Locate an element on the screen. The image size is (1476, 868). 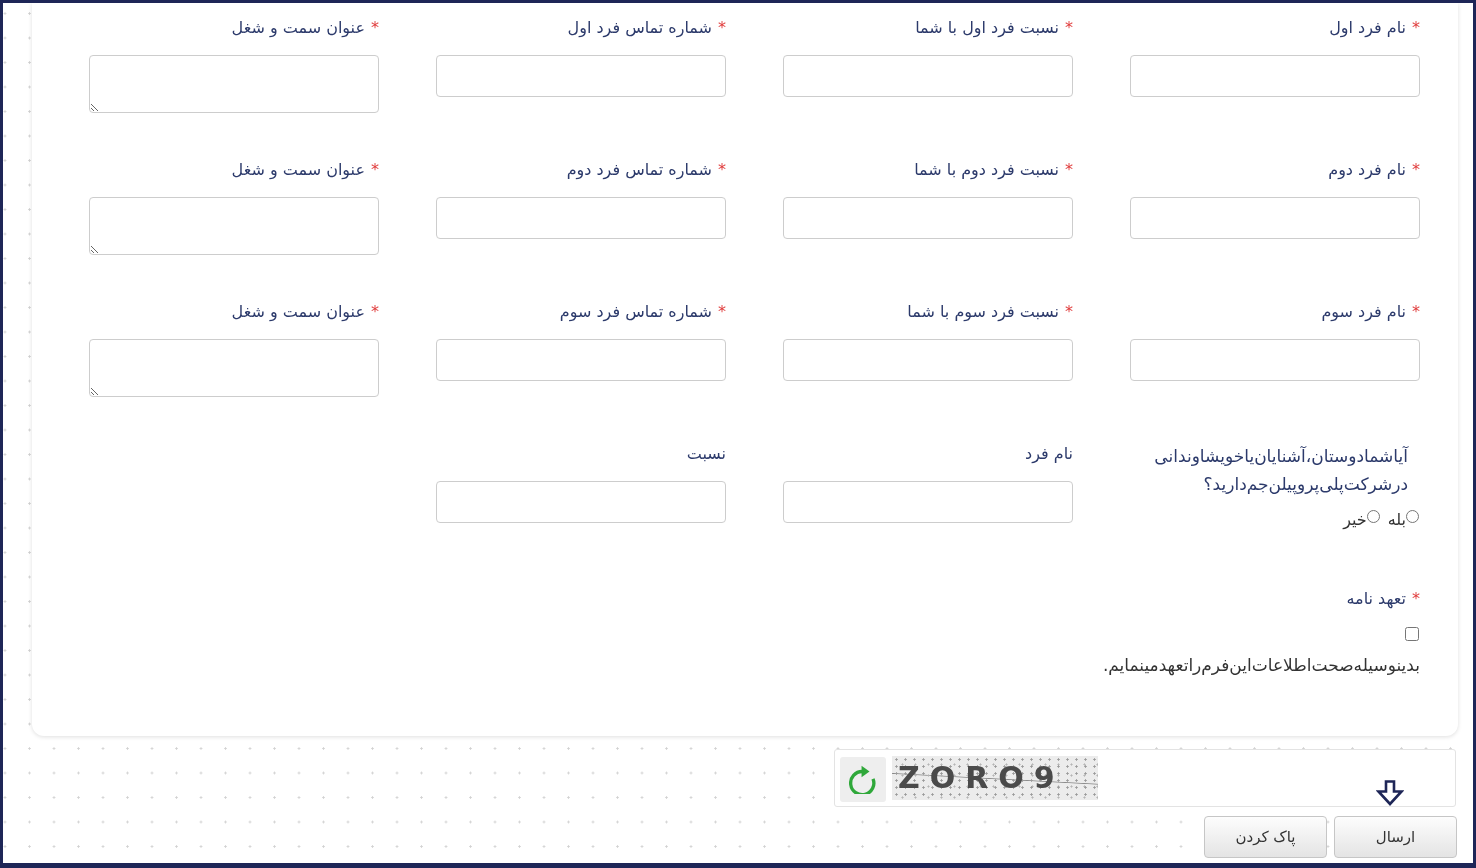
field-label: نام فرد سوم is located at coordinates (1363, 311).